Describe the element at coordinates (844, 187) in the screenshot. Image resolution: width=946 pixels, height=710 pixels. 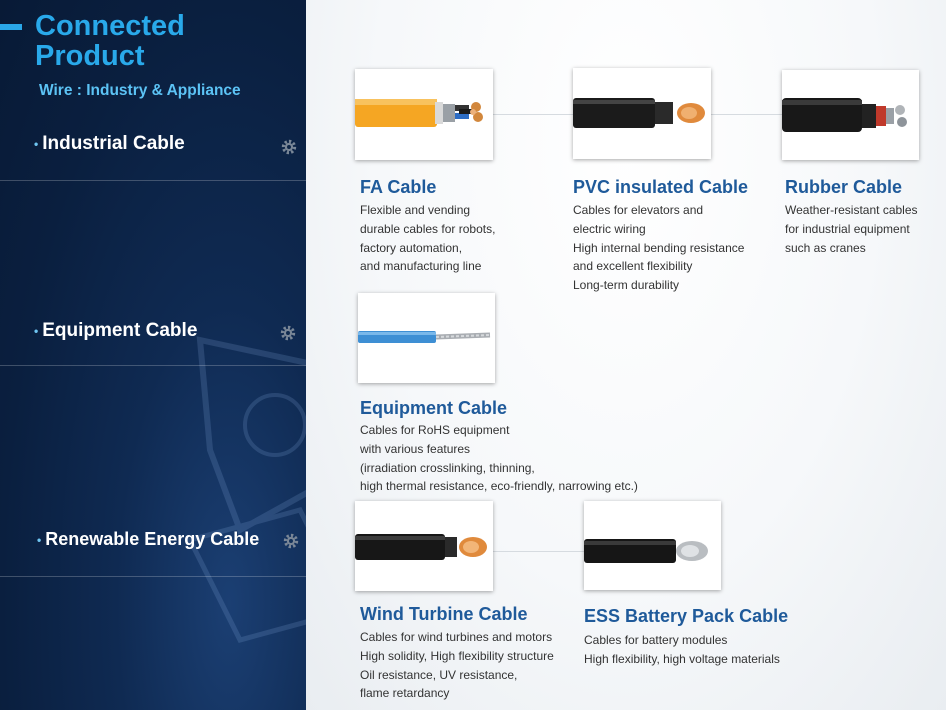
I see `rubber-cable-title: Rubber Cable` at that location.